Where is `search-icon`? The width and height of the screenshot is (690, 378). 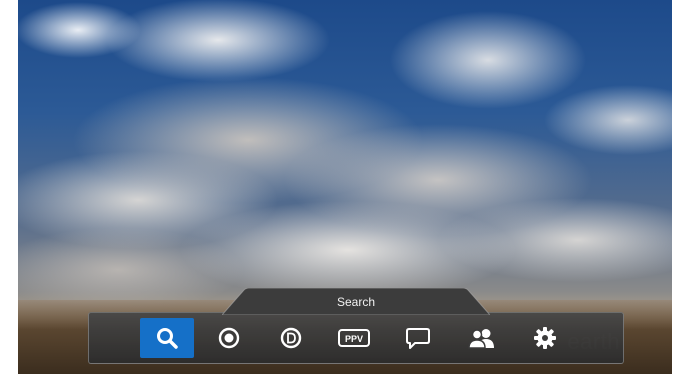 search-icon is located at coordinates (167, 338).